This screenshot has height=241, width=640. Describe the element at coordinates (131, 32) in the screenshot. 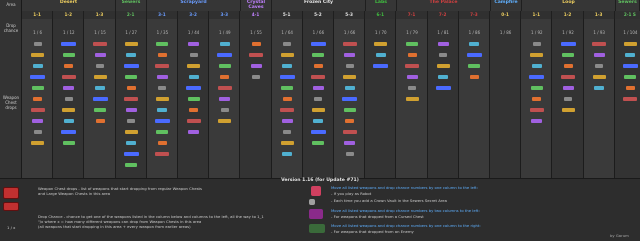

I see `drop-chance-cell: 1 / 27` at that location.